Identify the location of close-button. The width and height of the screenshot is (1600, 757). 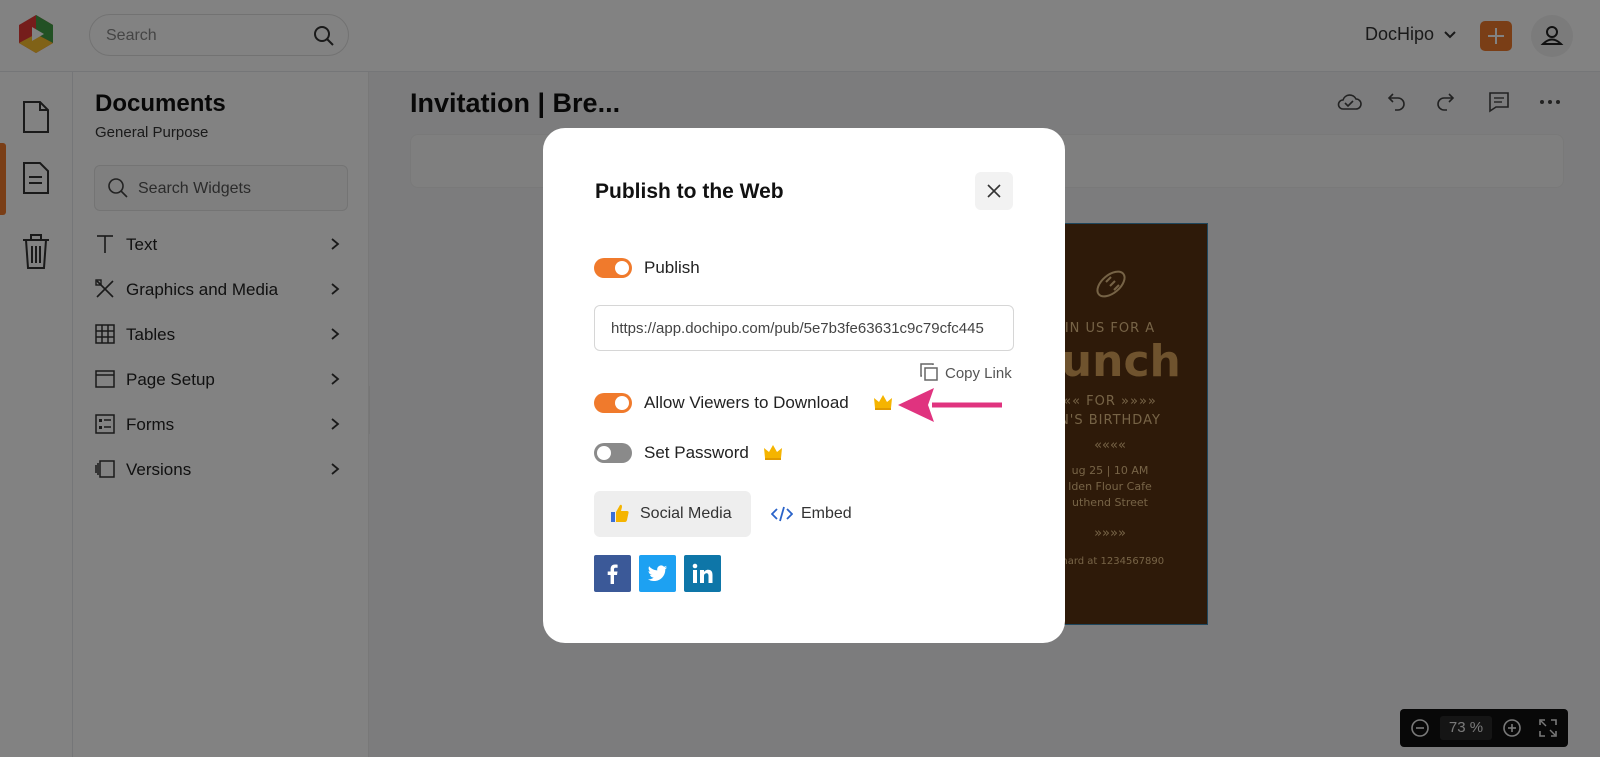
(994, 191).